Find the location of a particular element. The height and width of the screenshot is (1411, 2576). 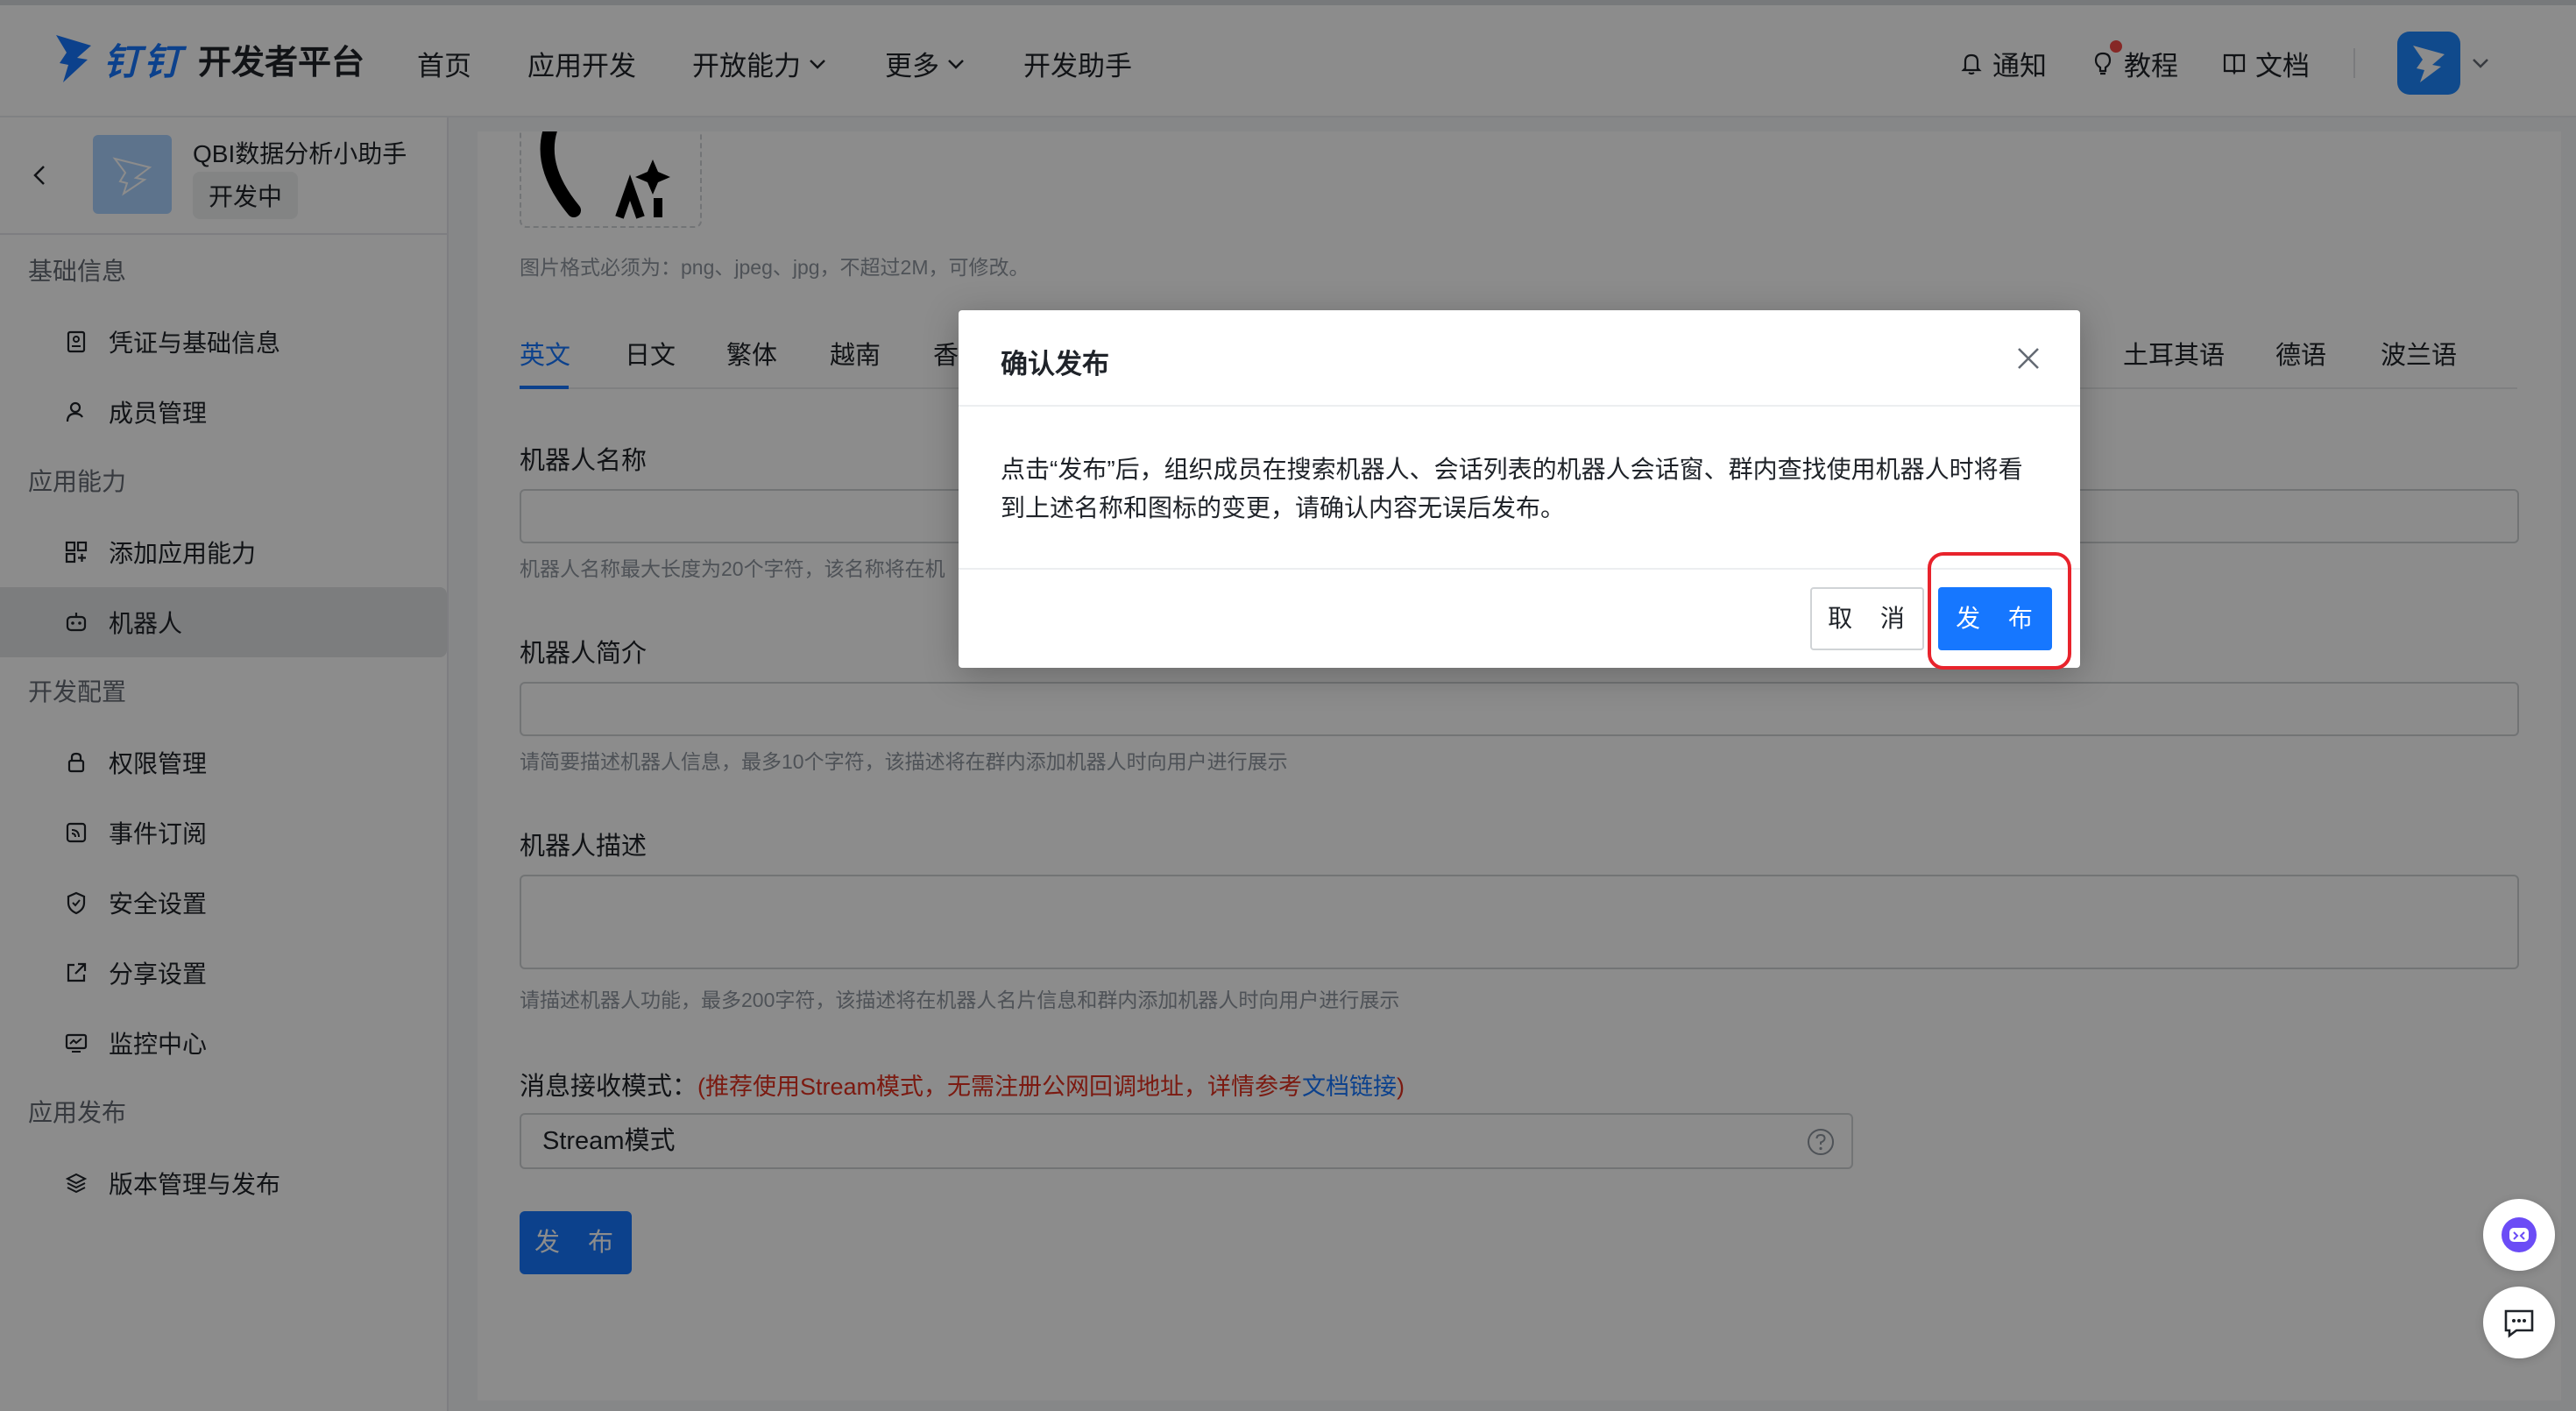

feedback-chat-button is located at coordinates (2519, 1323).